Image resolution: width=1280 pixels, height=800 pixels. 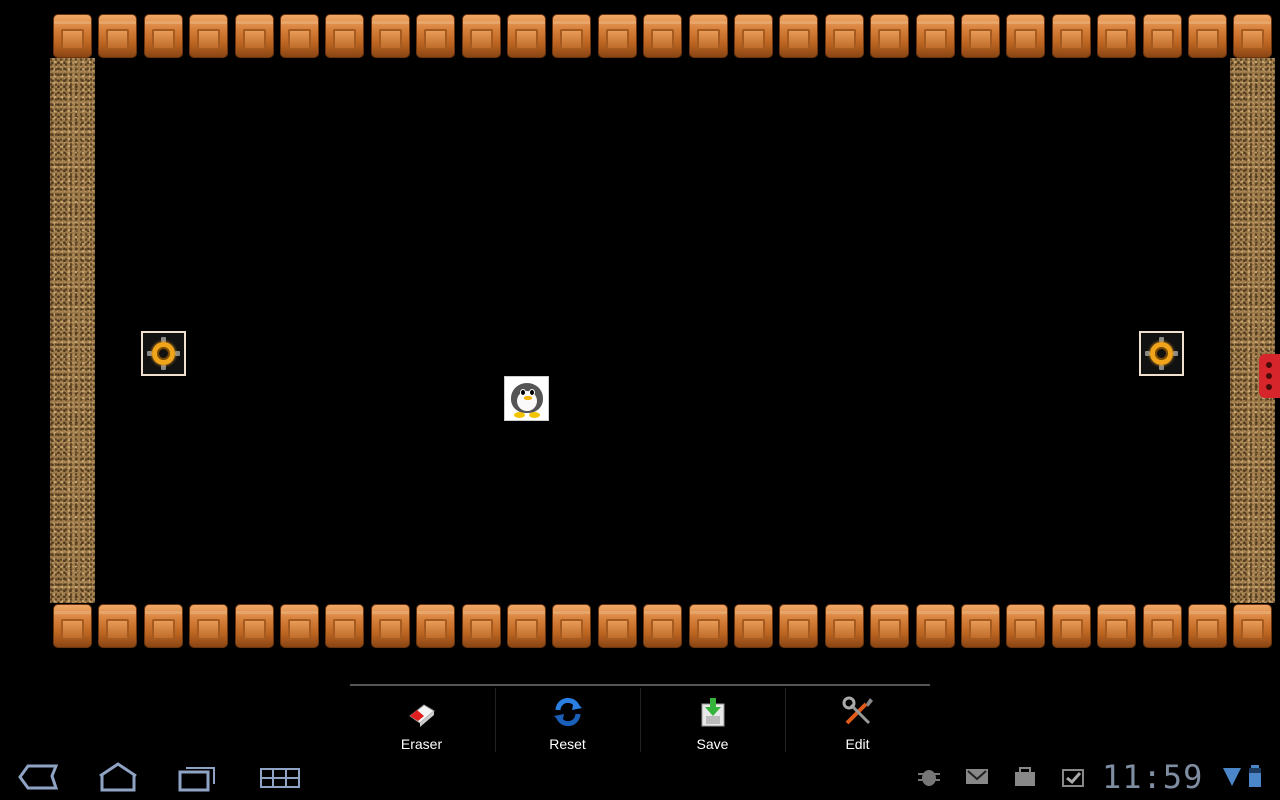 What do you see at coordinates (118, 777) in the screenshot?
I see `home-icon` at bounding box center [118, 777].